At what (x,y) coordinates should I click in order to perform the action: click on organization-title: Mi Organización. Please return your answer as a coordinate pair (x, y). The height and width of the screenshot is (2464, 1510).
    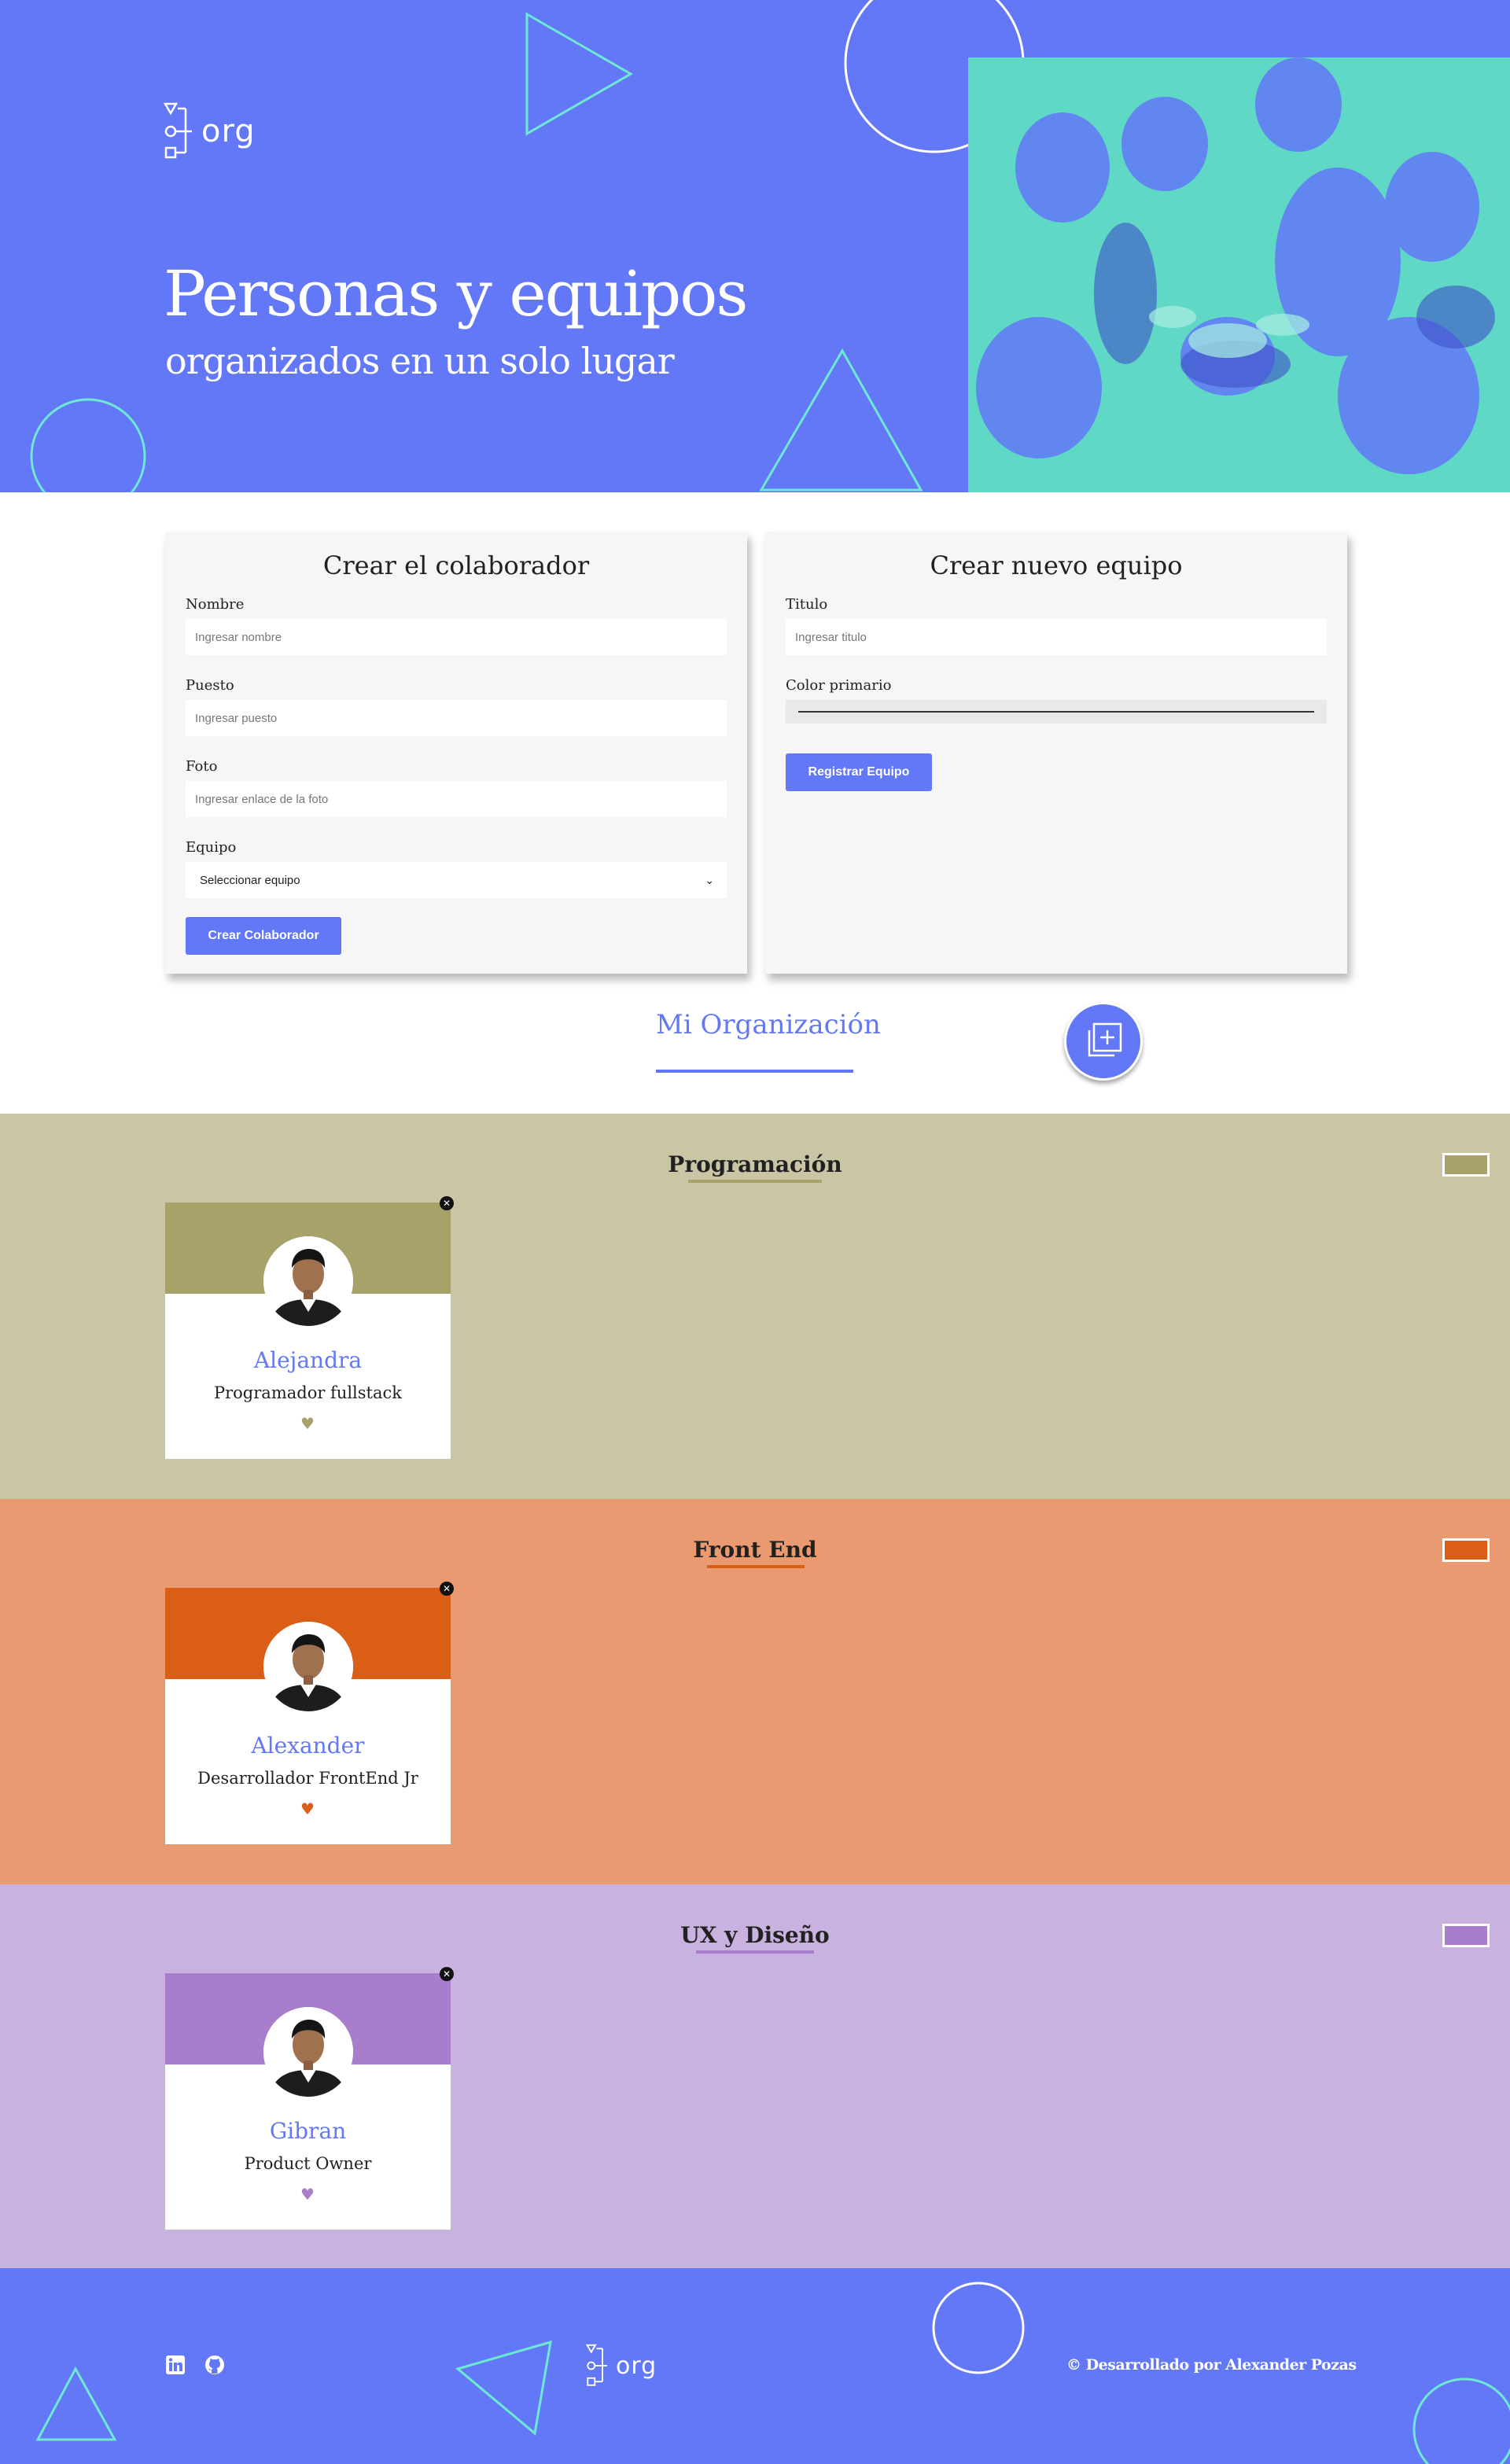
    Looking at the image, I should click on (769, 1024).